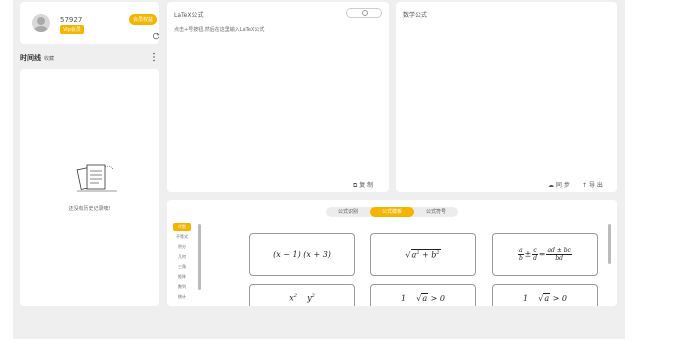  What do you see at coordinates (182, 297) in the screenshot?
I see `category-item: 统计` at bounding box center [182, 297].